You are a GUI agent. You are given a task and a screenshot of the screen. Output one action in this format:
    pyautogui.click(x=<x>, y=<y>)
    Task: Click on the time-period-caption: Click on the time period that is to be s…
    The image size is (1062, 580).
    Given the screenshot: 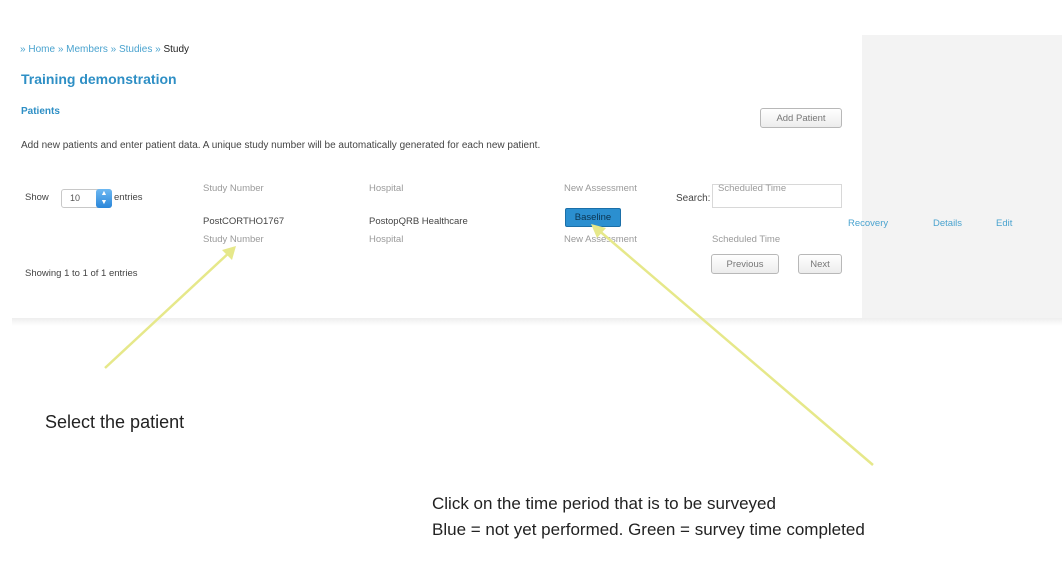 What is the action you would take?
    pyautogui.click(x=604, y=503)
    